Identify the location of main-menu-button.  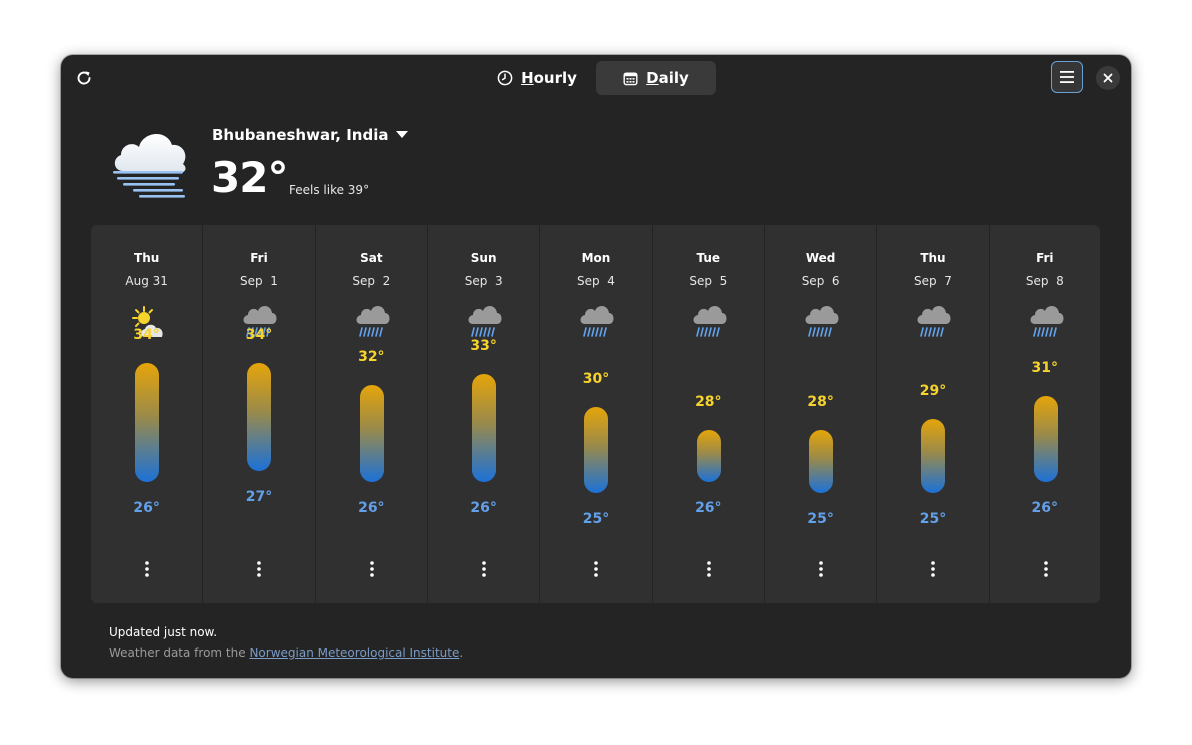
(1067, 77).